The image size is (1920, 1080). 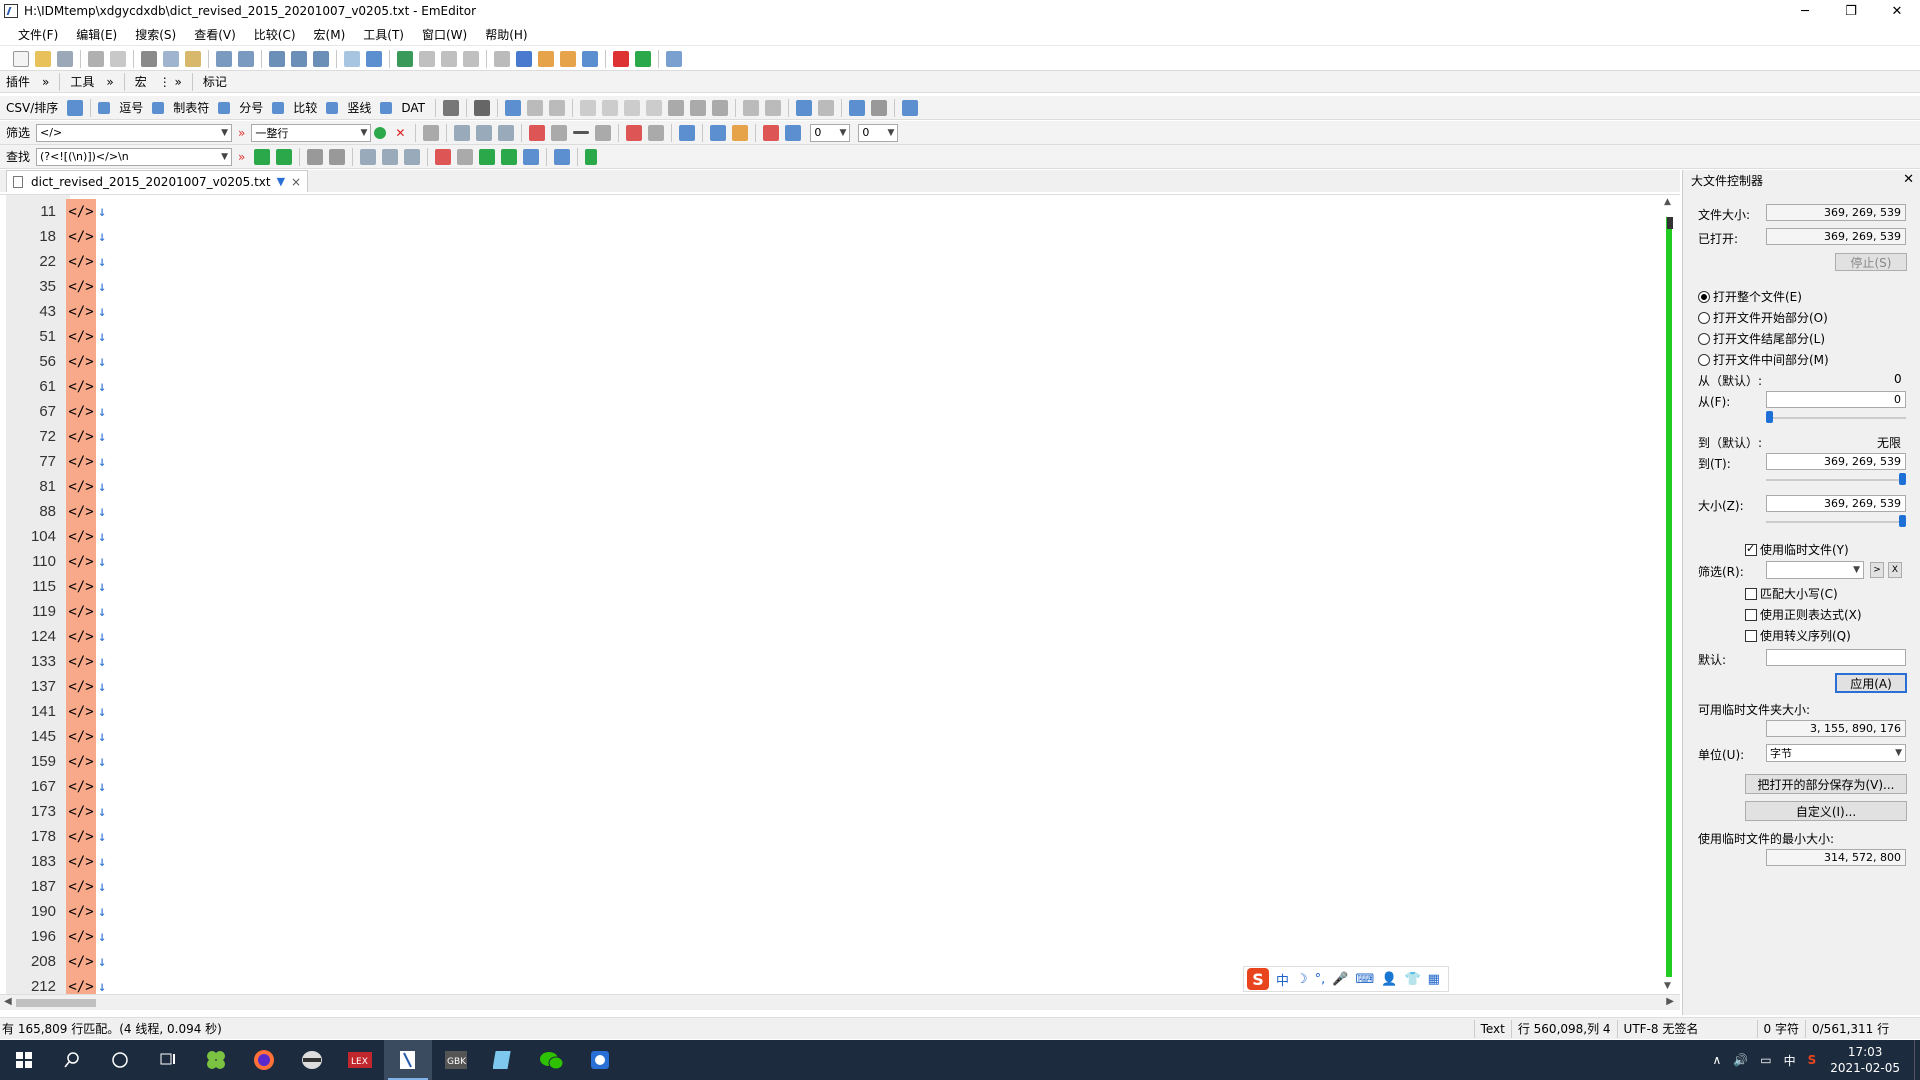 What do you see at coordinates (1836, 479) in the screenshot?
I see `to-slider` at bounding box center [1836, 479].